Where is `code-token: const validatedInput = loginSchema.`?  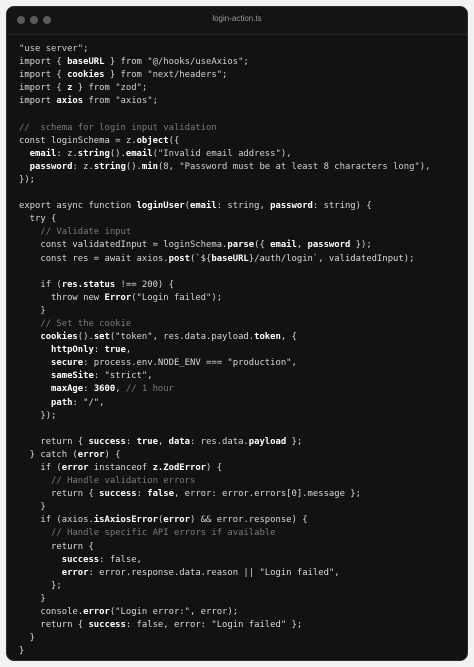 code-token: const validatedInput = loginSchema. is located at coordinates (123, 245).